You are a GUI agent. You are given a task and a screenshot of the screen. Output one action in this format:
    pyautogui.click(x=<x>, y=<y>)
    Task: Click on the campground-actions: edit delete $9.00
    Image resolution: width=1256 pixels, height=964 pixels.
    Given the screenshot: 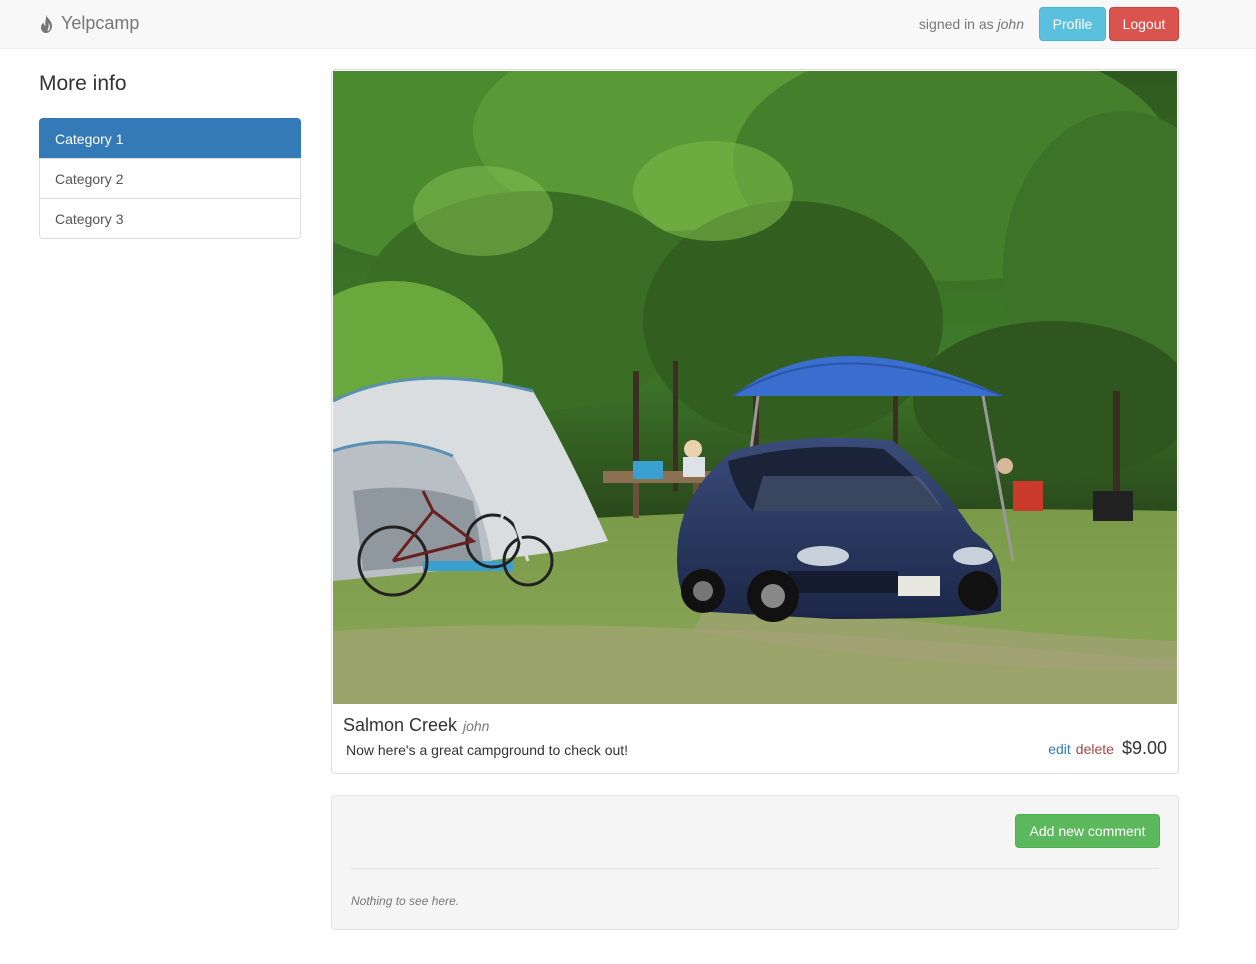 What is the action you would take?
    pyautogui.click(x=1107, y=748)
    